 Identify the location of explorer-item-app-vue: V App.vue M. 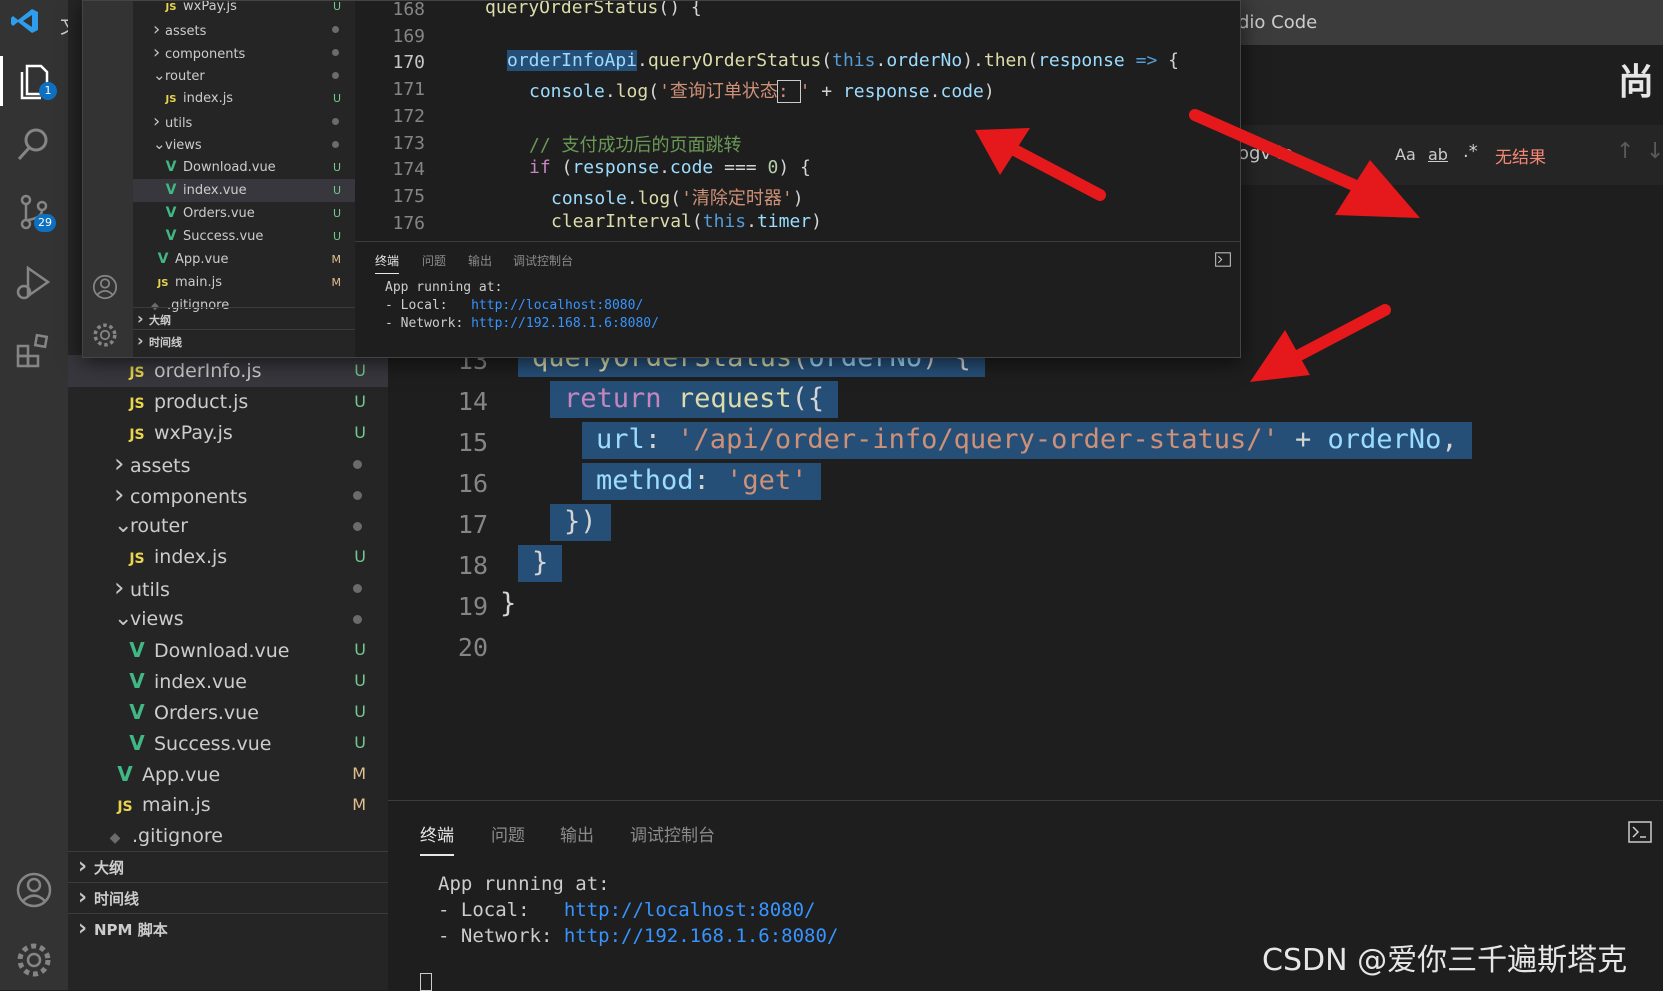
(228, 774).